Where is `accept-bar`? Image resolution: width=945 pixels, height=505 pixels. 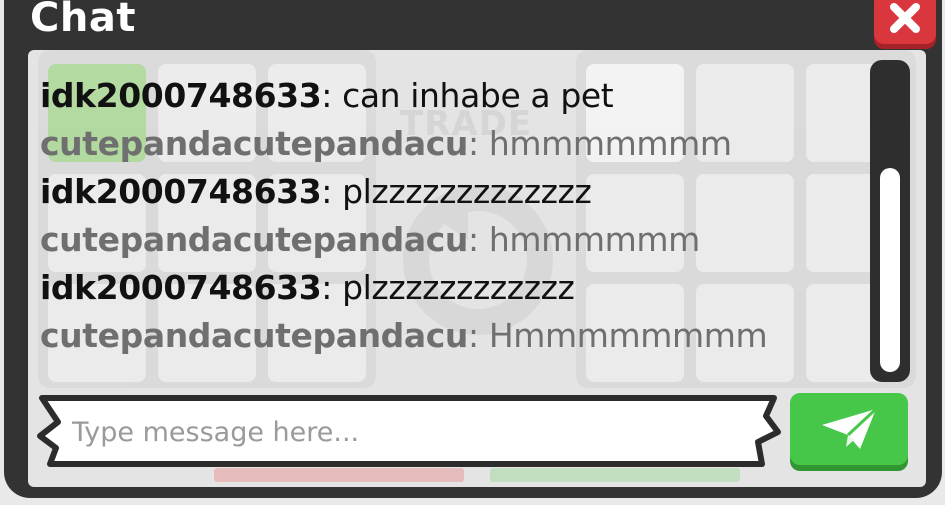
accept-bar is located at coordinates (615, 475).